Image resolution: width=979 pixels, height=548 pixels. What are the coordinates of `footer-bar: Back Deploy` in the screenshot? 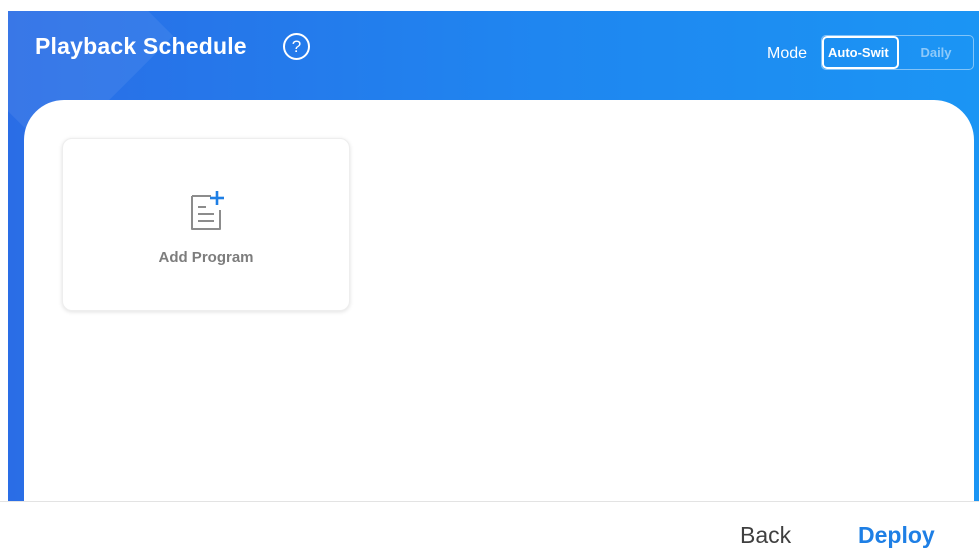 It's located at (489, 524).